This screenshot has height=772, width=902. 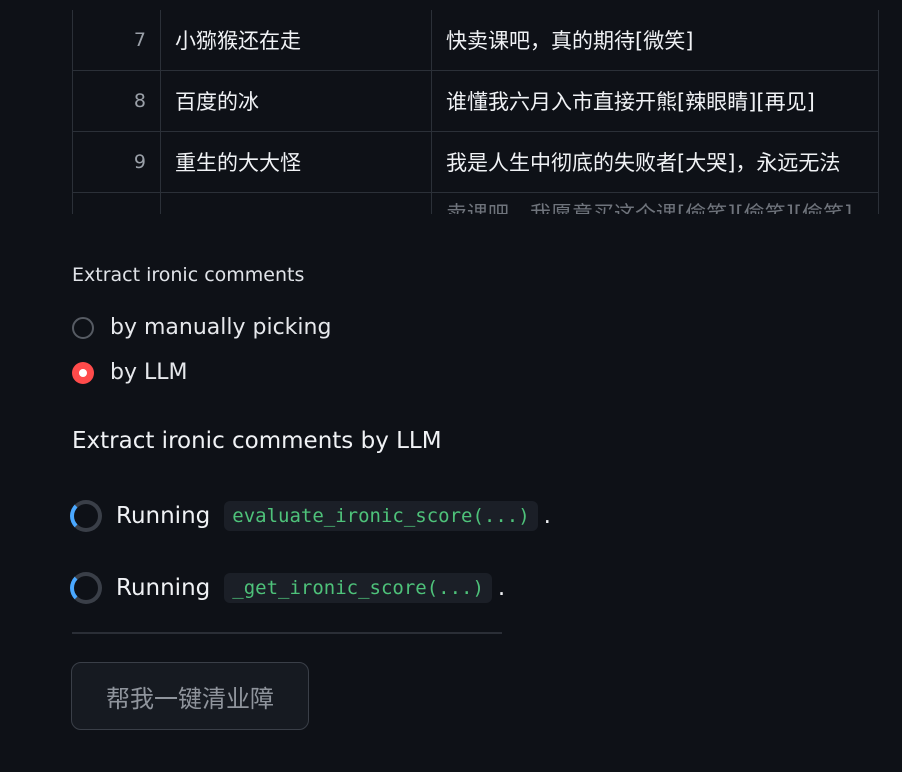 What do you see at coordinates (296, 203) in the screenshot?
I see `row-user` at bounding box center [296, 203].